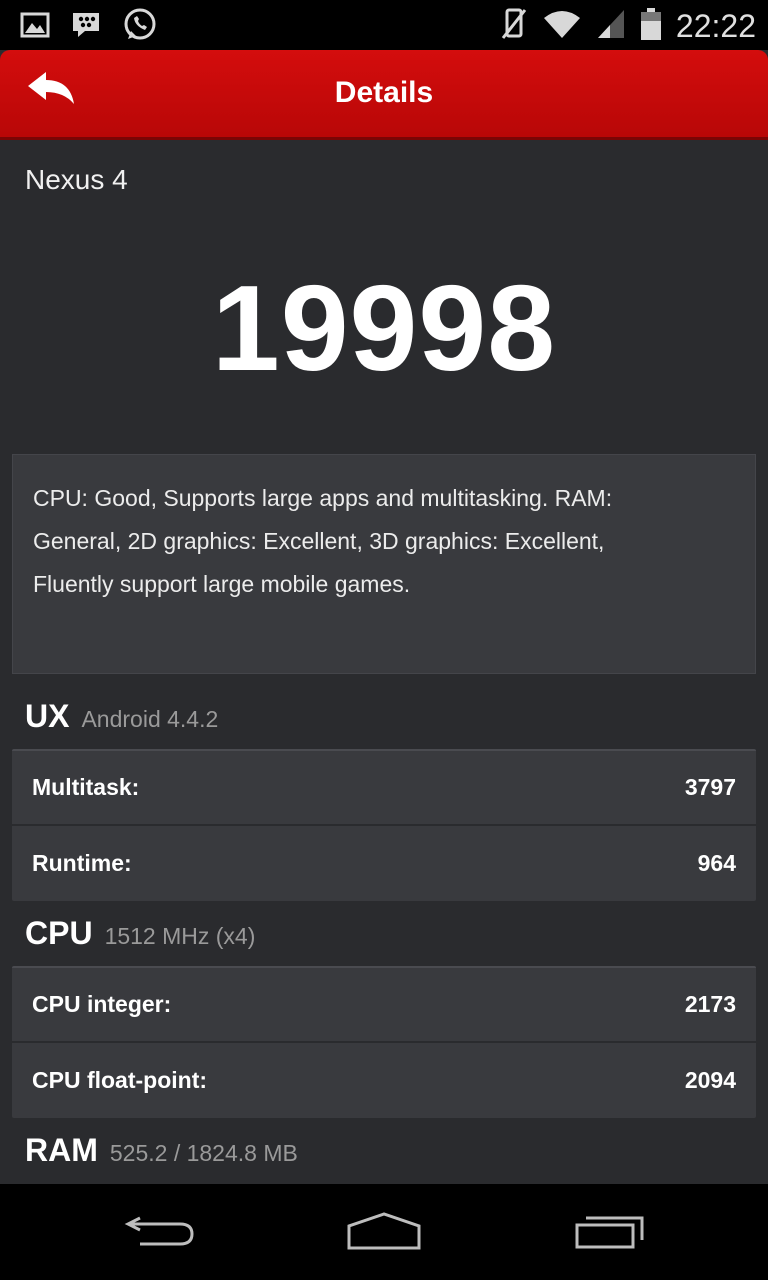 The height and width of the screenshot is (1280, 768). I want to click on nav-home-button, so click(384, 1233).